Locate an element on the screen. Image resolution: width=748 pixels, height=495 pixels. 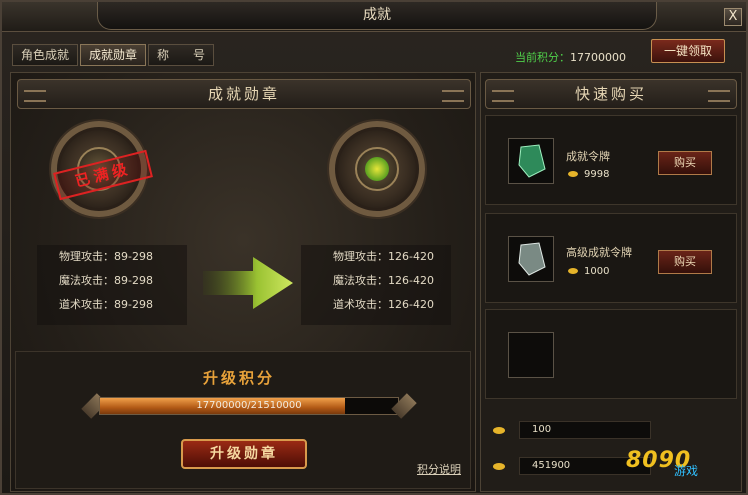
score-progress-text: 17700000/21510000 is located at coordinates (249, 405).